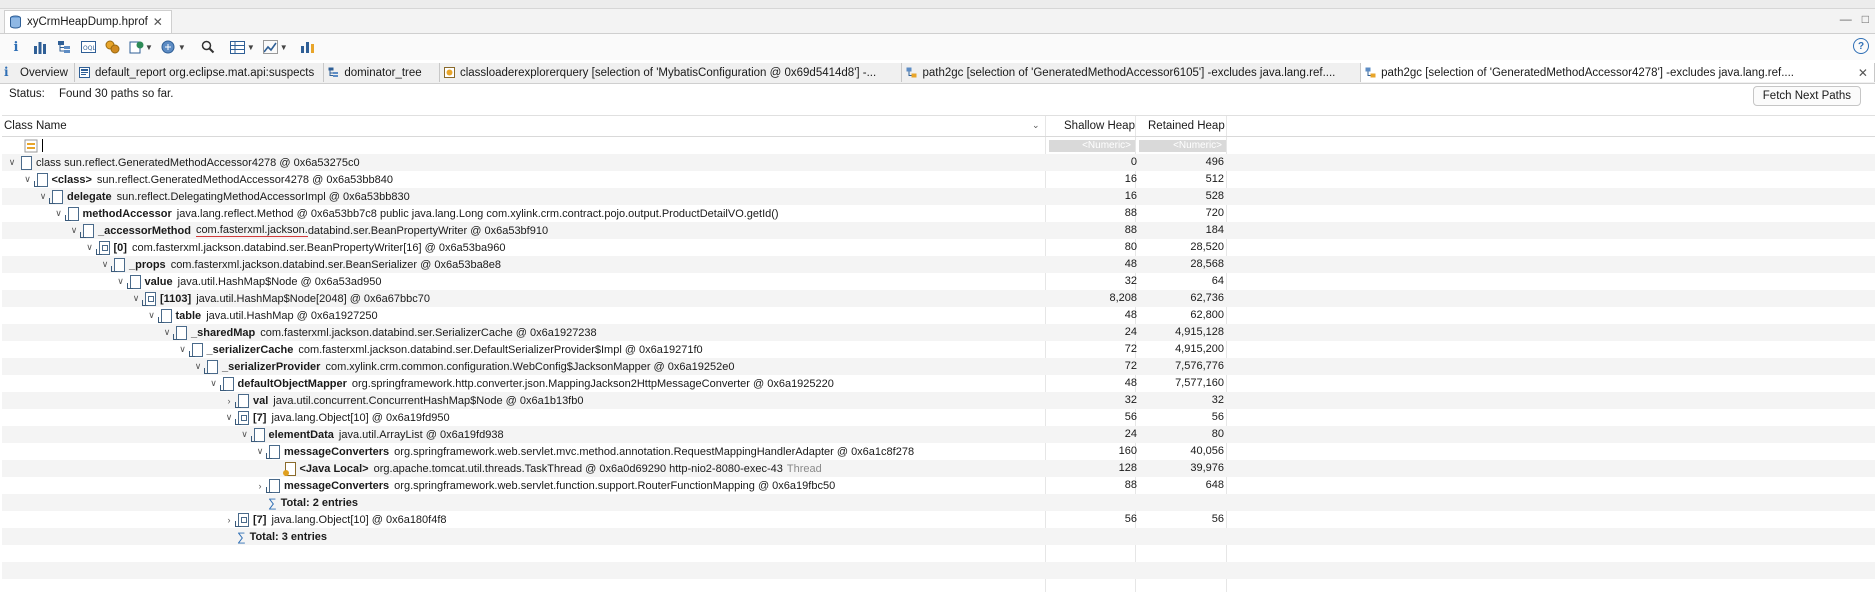 The width and height of the screenshot is (1875, 596). What do you see at coordinates (1861, 46) in the screenshot?
I see `help-icon: ?` at bounding box center [1861, 46].